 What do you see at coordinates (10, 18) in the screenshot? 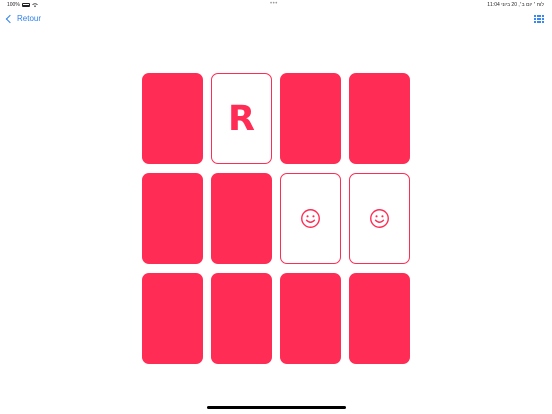
I see `chevron-left-icon` at bounding box center [10, 18].